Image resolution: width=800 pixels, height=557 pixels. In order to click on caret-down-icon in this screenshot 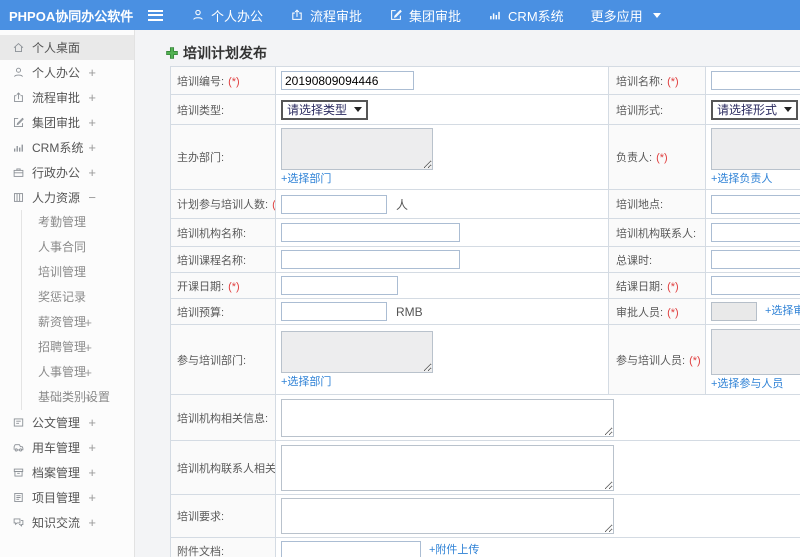, I will do `click(656, 15)`.